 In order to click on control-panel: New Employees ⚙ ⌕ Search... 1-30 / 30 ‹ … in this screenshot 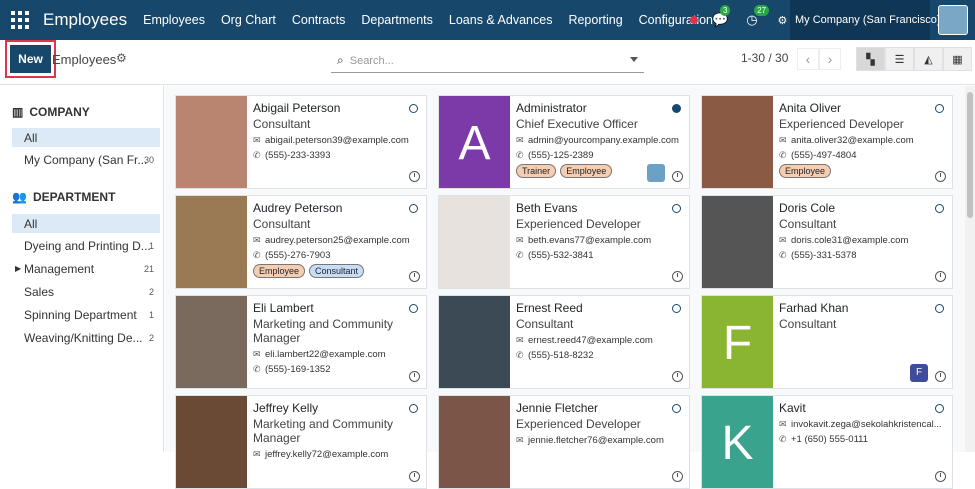, I will do `click(487, 62)`.